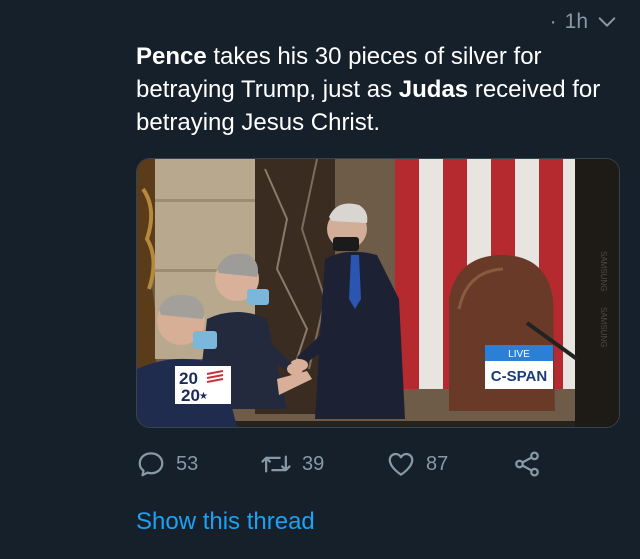 The height and width of the screenshot is (559, 640). What do you see at coordinates (187, 463) in the screenshot?
I see `reply-count: 53` at bounding box center [187, 463].